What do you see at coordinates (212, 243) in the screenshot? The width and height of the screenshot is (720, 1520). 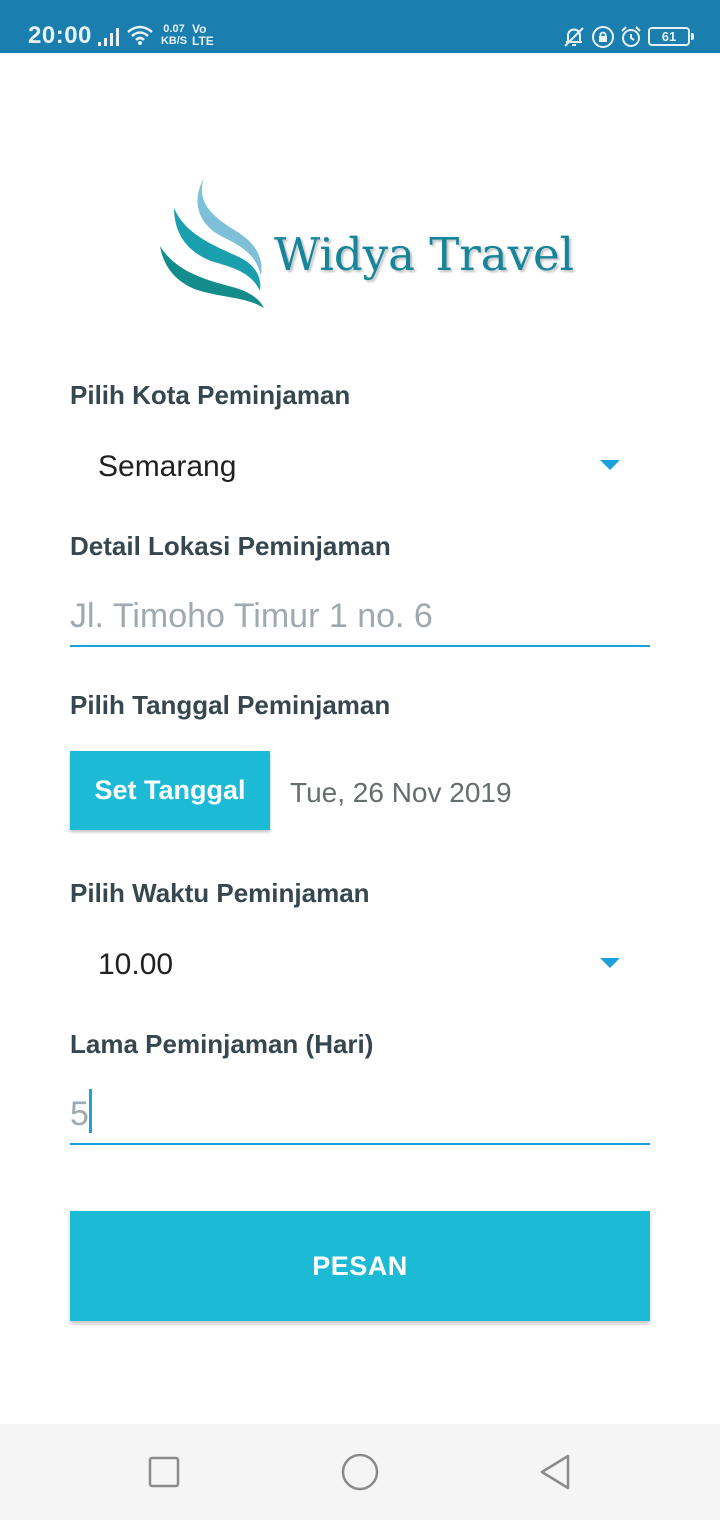 I see `logo-wave-icon` at bounding box center [212, 243].